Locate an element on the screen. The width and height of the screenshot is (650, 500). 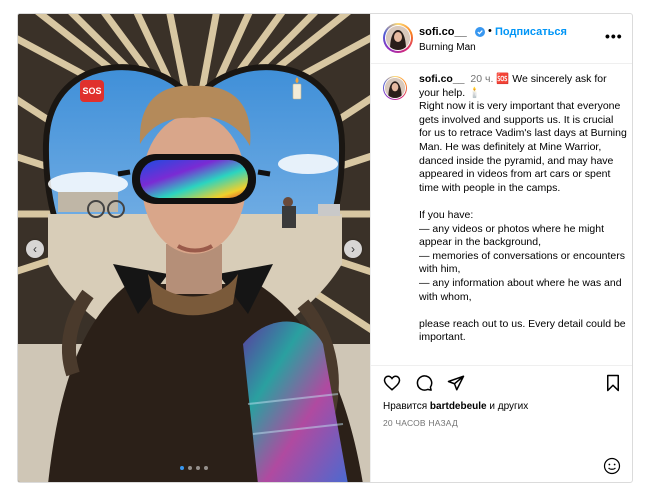
share-icon is located at coordinates (456, 383).